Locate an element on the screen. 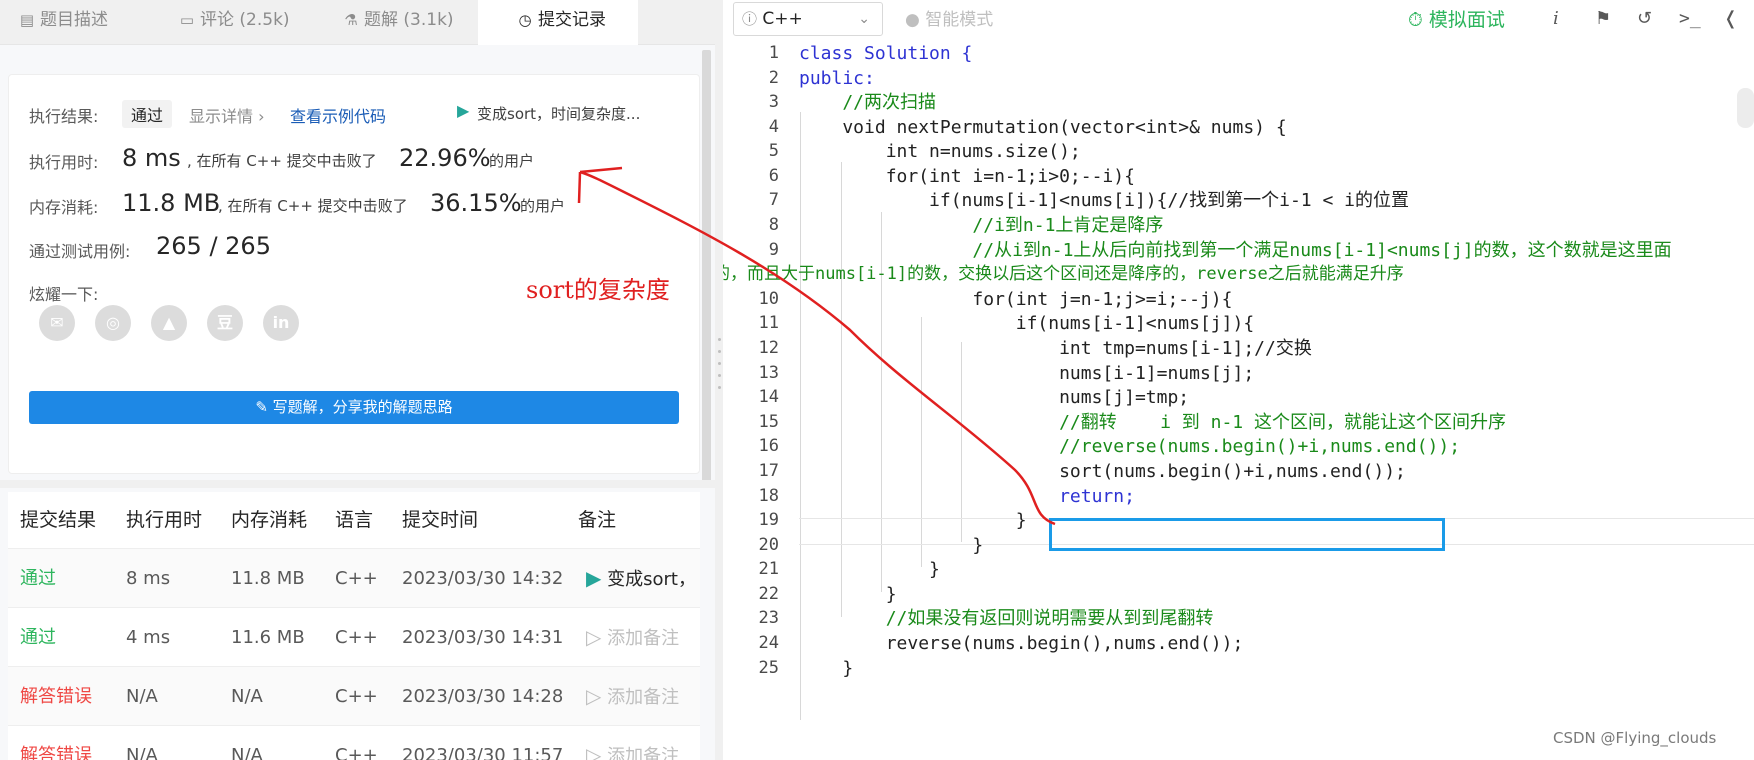 The width and height of the screenshot is (1754, 760). code-line: 11 if(nums[i-1]<nums[j]){ is located at coordinates (1238, 323).